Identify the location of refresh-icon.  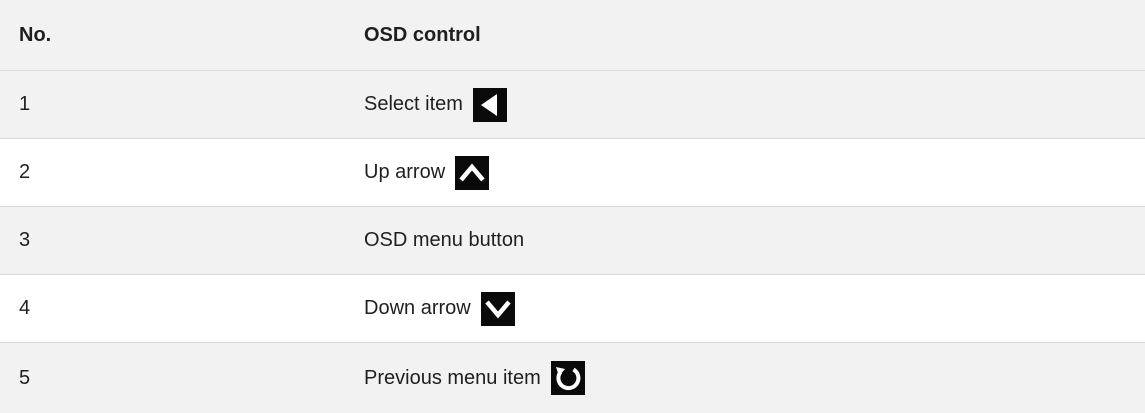
(567, 378).